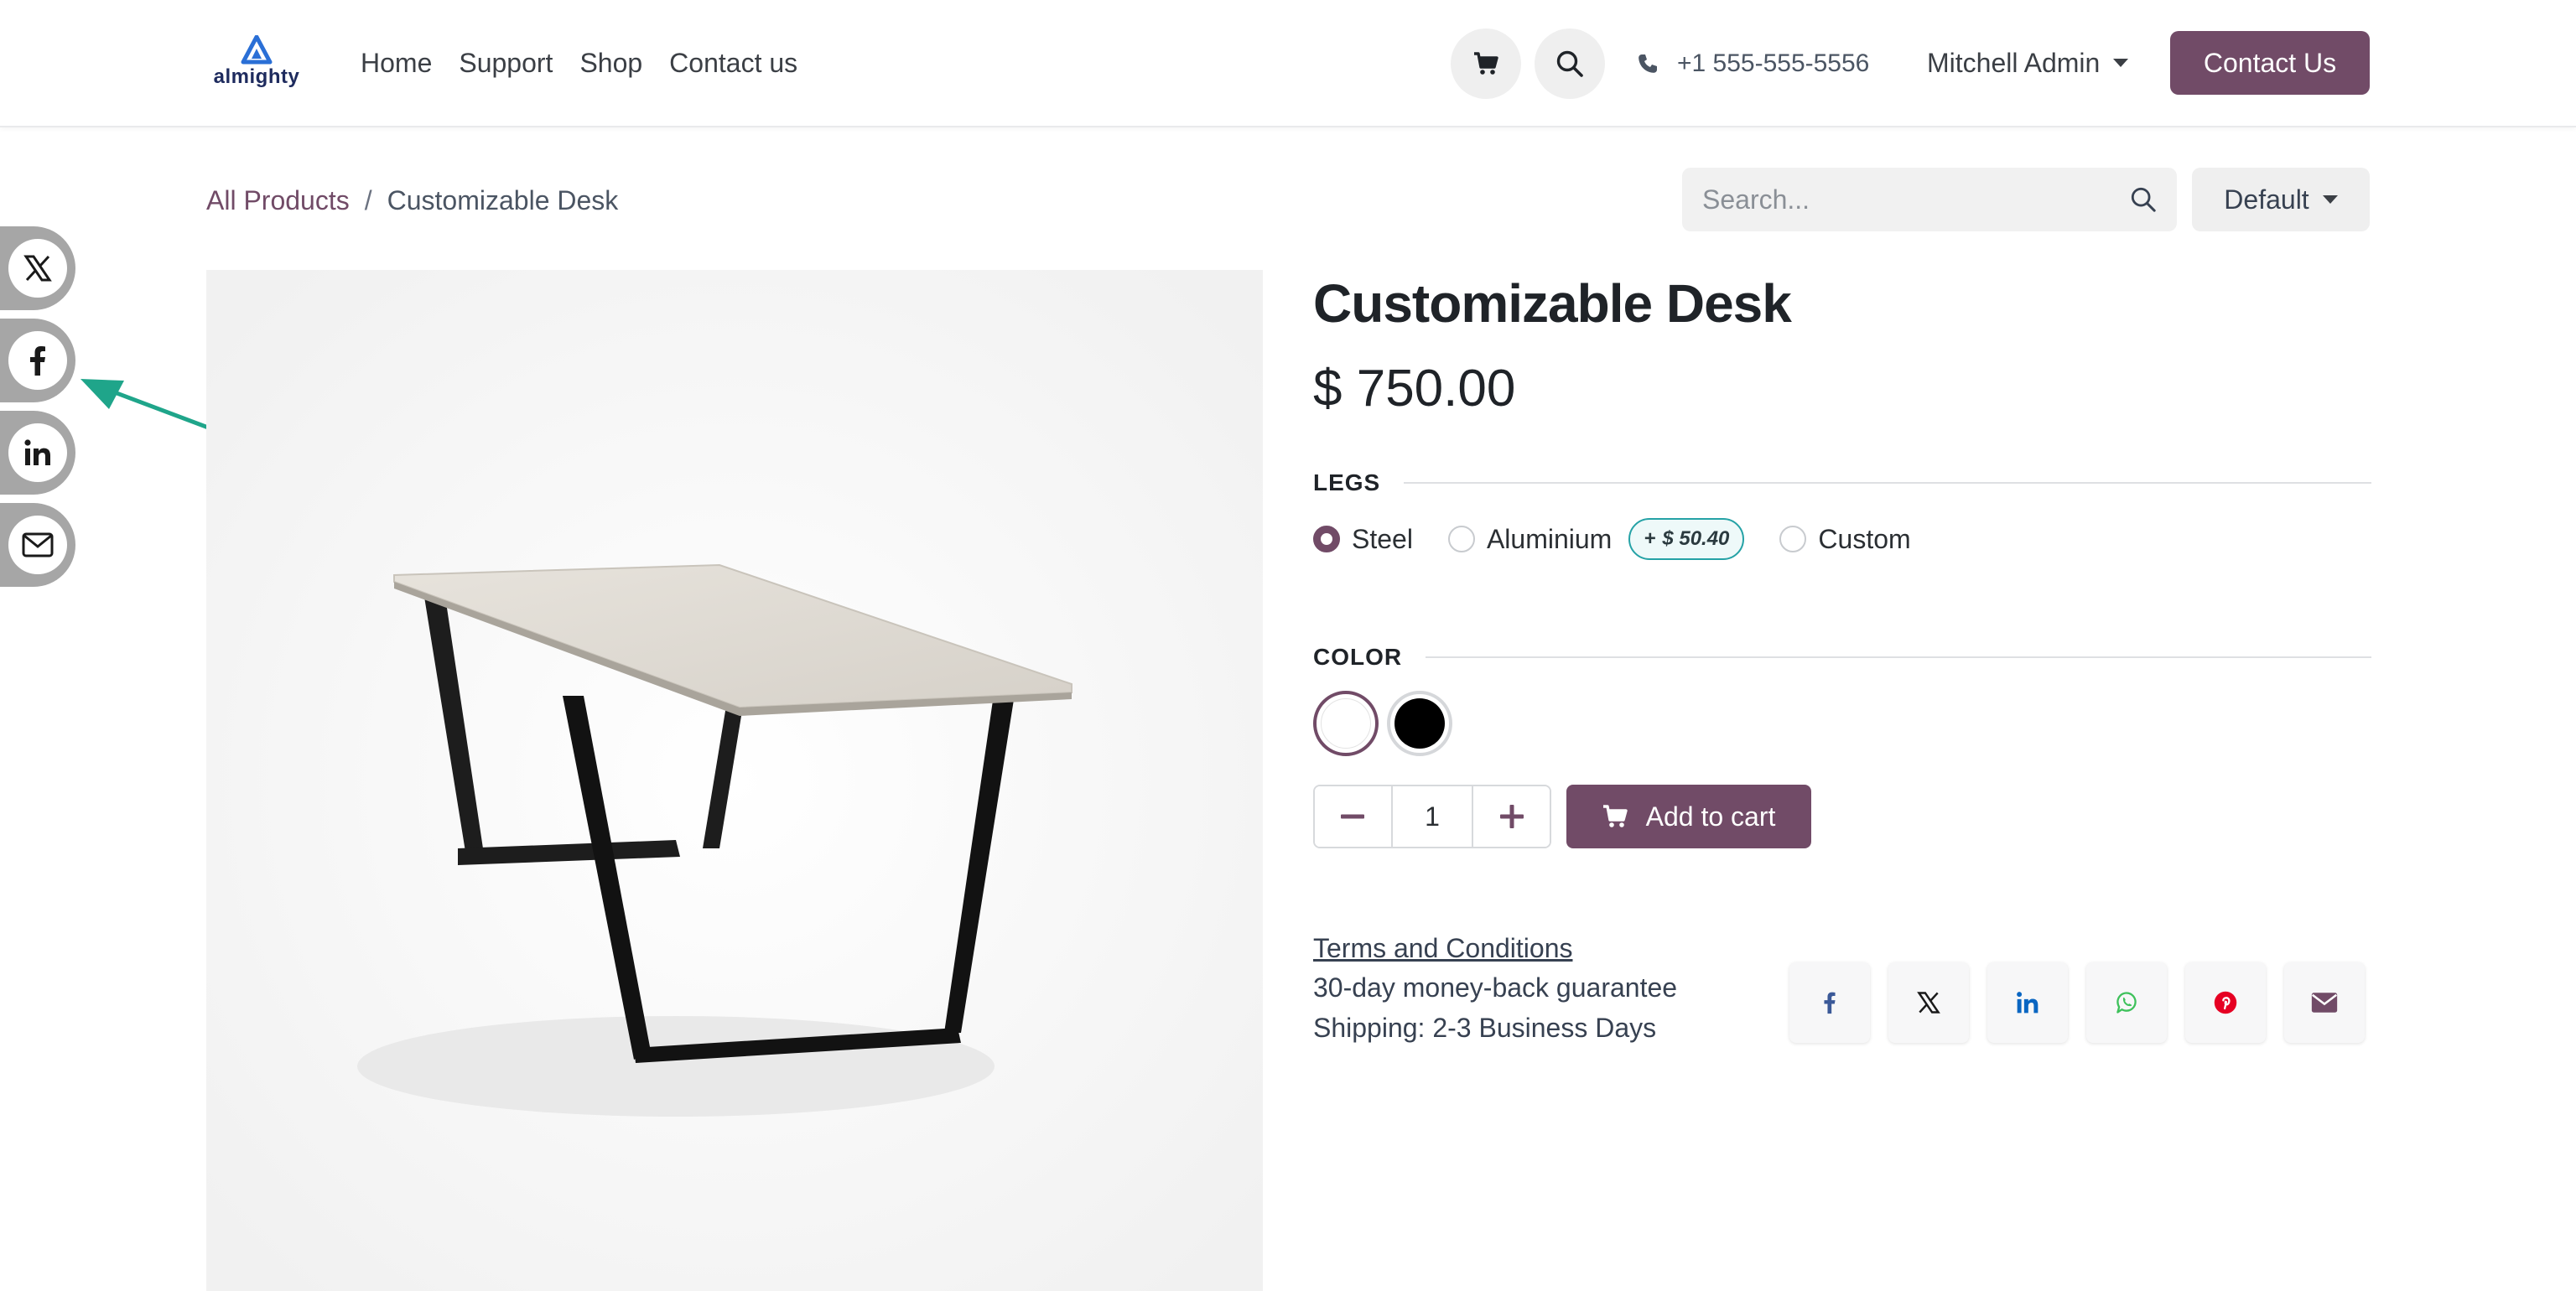 The image size is (2576, 1291). Describe the element at coordinates (1710, 817) in the screenshot. I see `add-to-cart-label: Add to cart` at that location.